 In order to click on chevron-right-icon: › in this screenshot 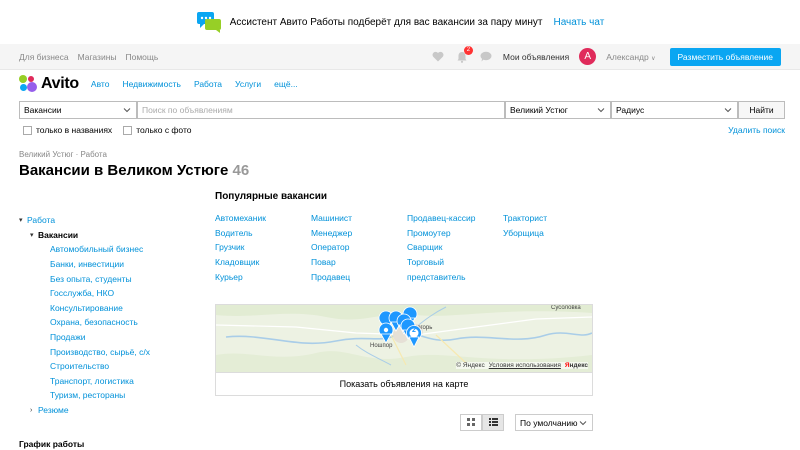, I will do `click(31, 410)`.